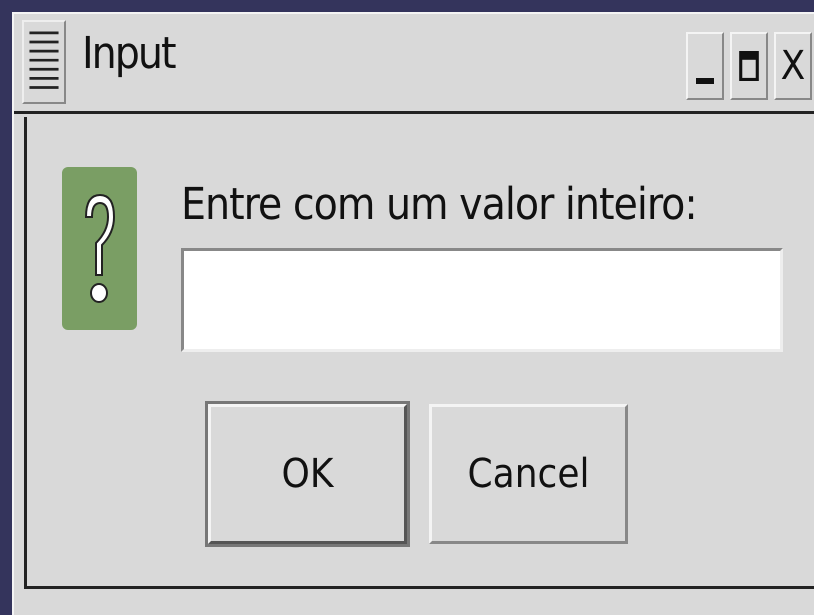 Image resolution: width=814 pixels, height=615 pixels. Describe the element at coordinates (793, 66) in the screenshot. I see `close-button: X` at that location.